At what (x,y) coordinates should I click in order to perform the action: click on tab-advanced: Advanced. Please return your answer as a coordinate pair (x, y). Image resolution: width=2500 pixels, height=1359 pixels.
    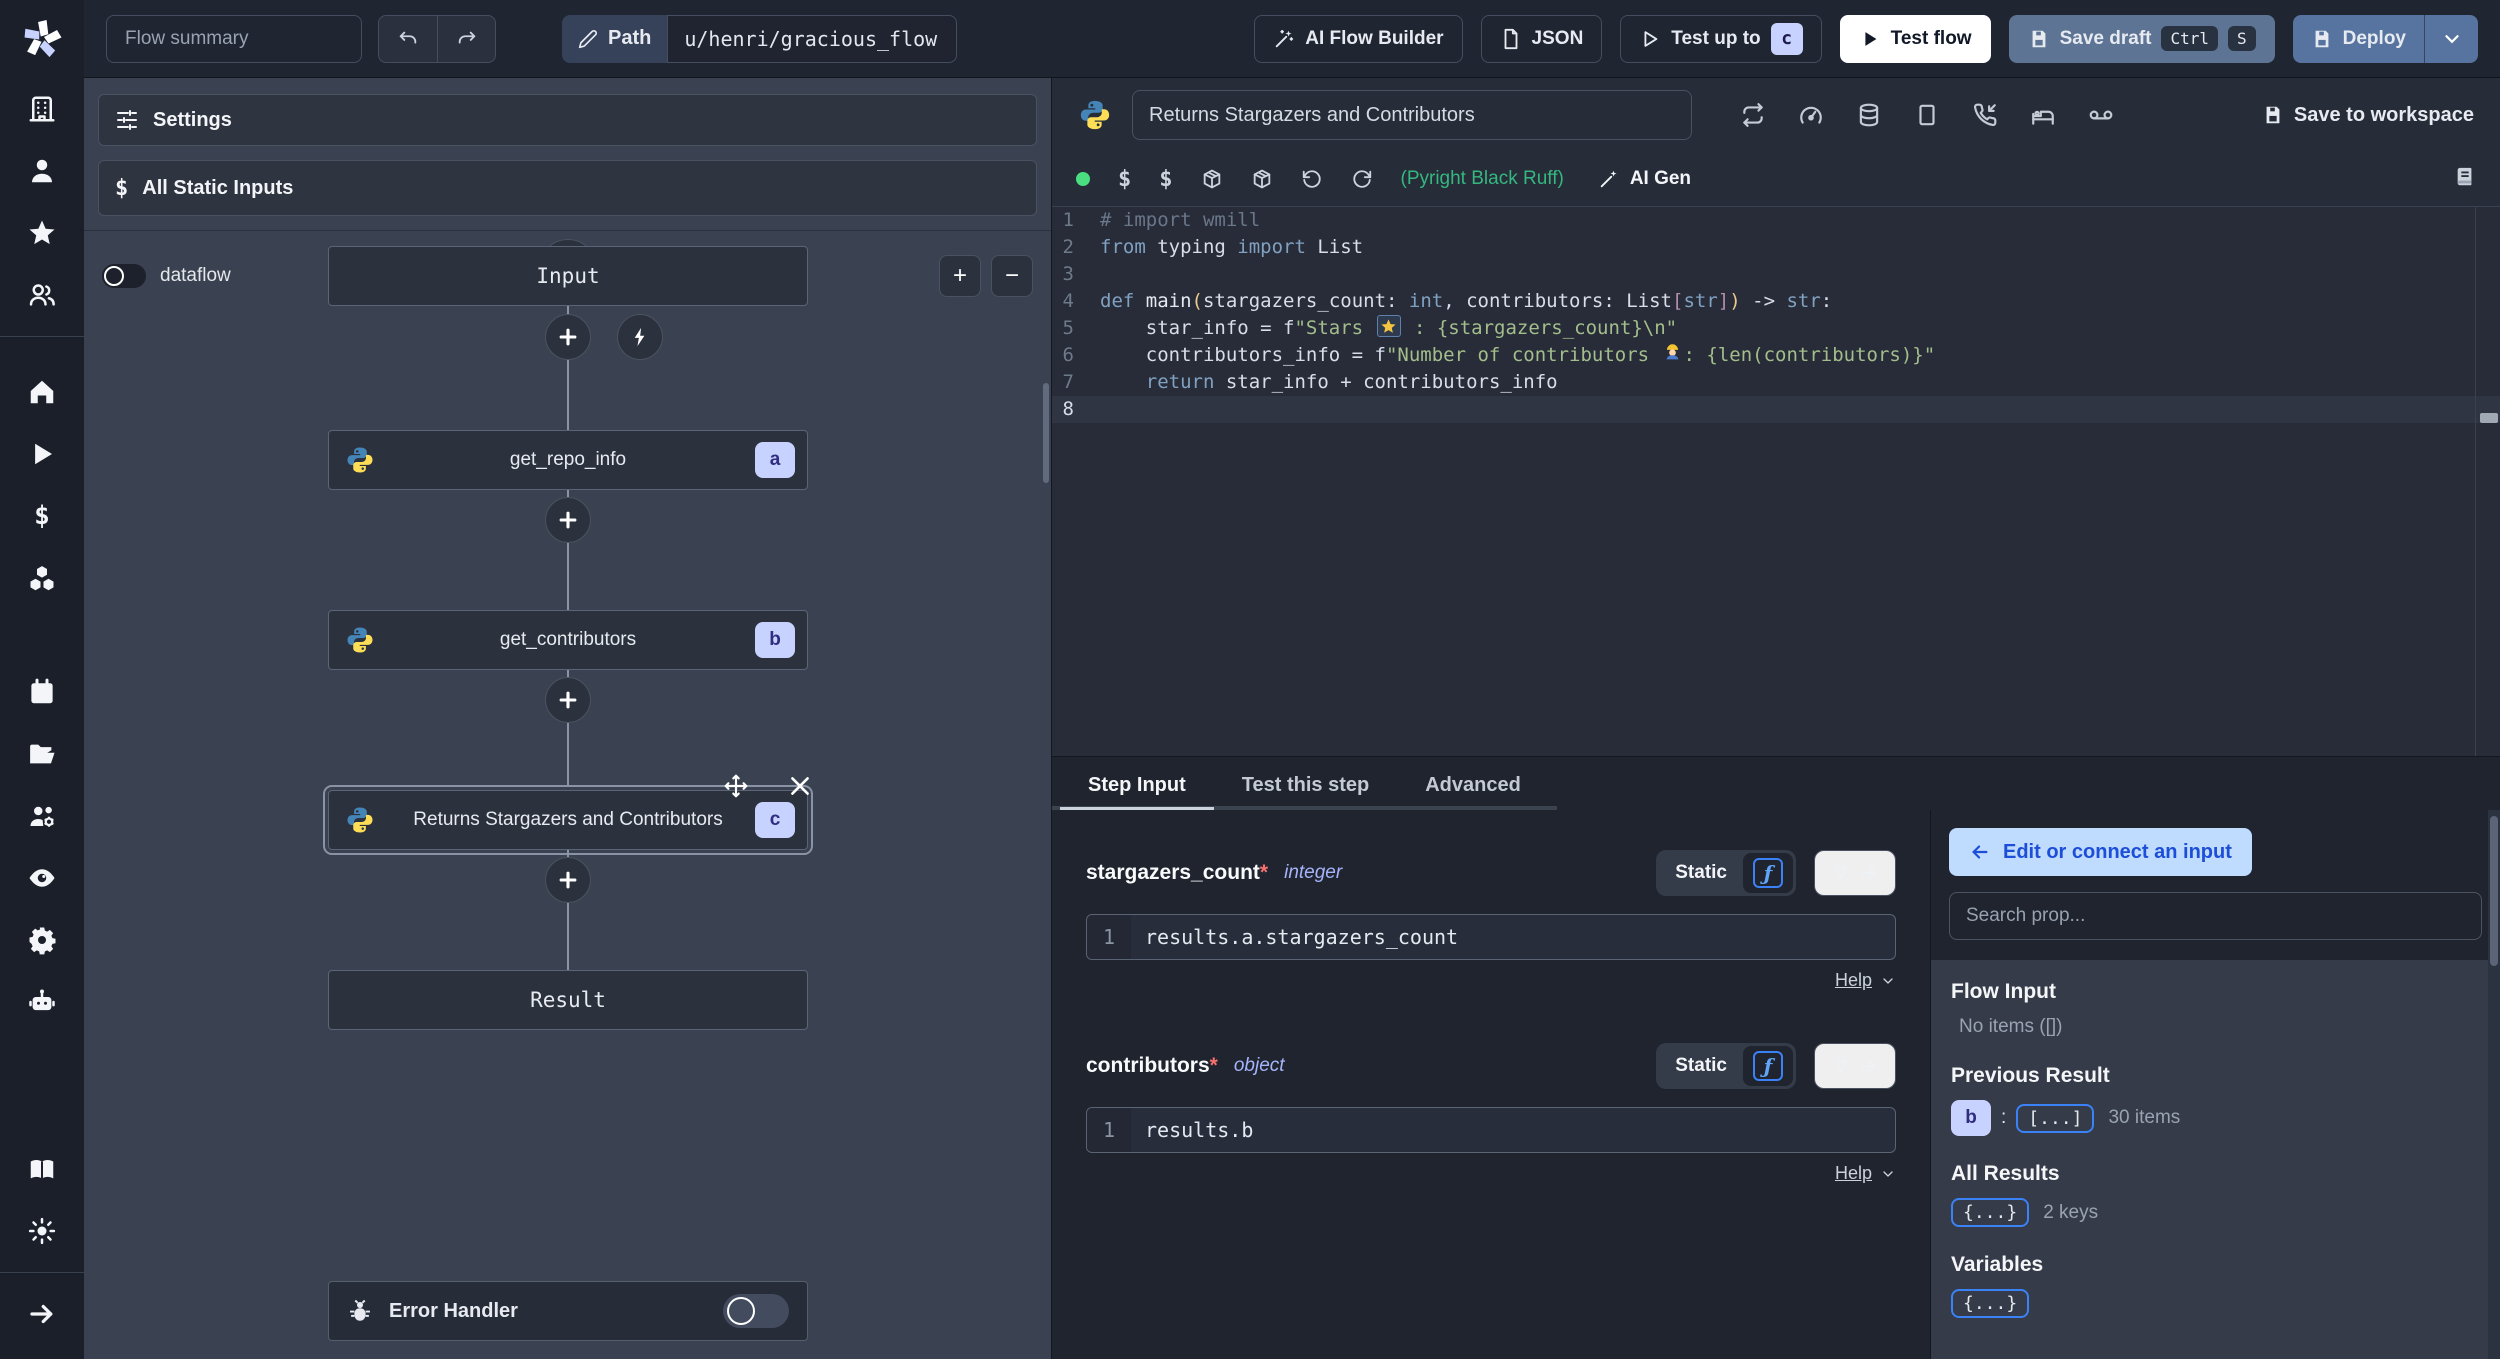
    Looking at the image, I should click on (1473, 786).